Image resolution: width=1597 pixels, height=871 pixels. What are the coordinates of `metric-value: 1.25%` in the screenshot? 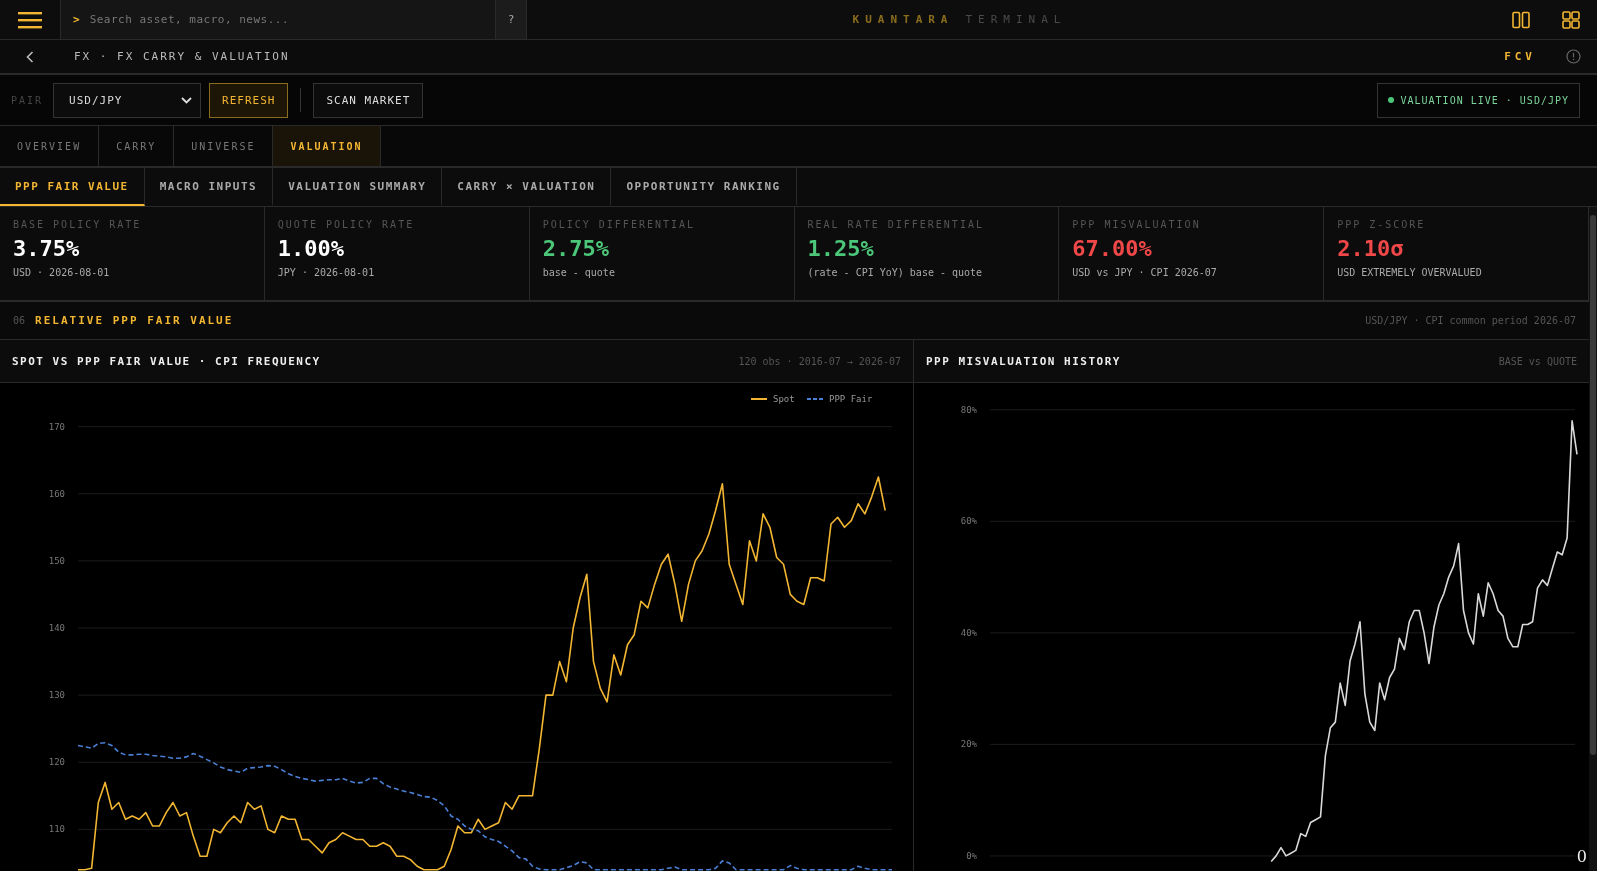 It's located at (841, 248).